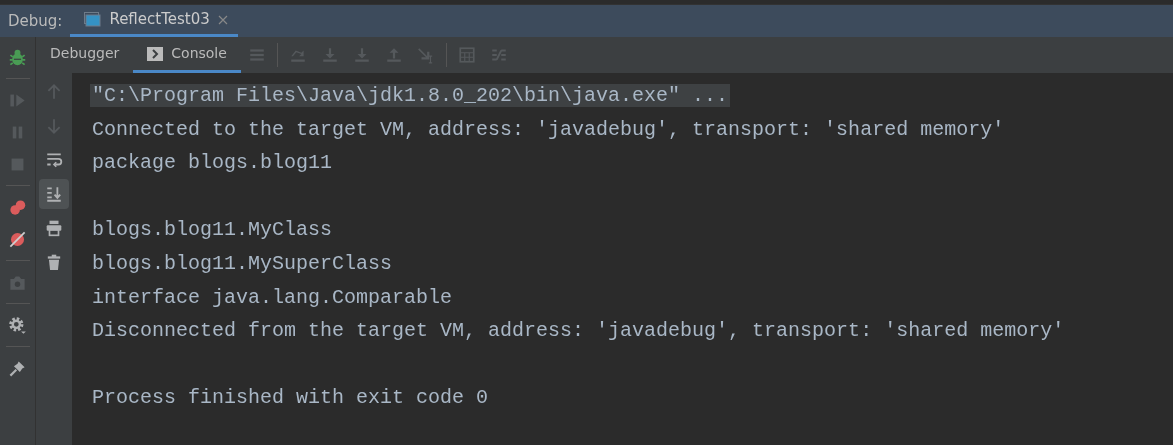 The image size is (1173, 445). Describe the element at coordinates (54, 126) in the screenshot. I see `arrow-down-icon` at that location.